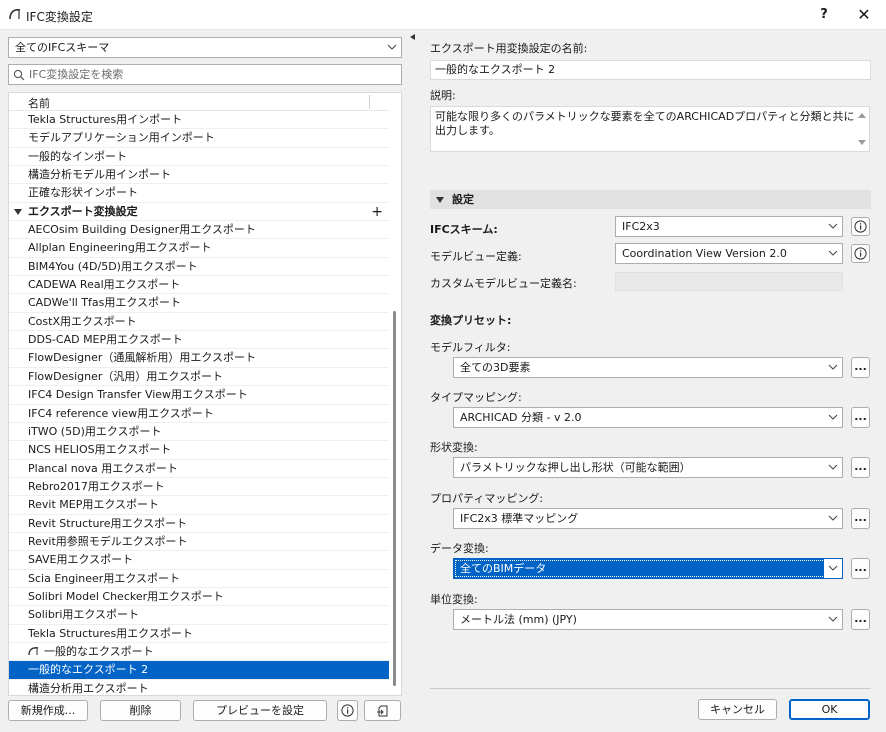  What do you see at coordinates (199, 487) in the screenshot?
I see `list-item: Rebro2017用エクスポート` at bounding box center [199, 487].